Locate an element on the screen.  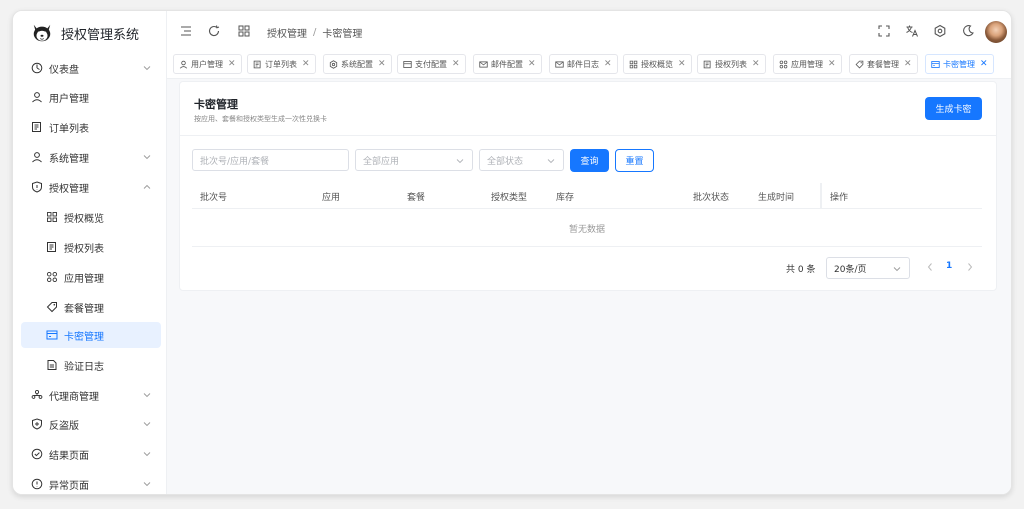
sidebar-item-dashboard: 仪表盘 is located at coordinates (91, 68).